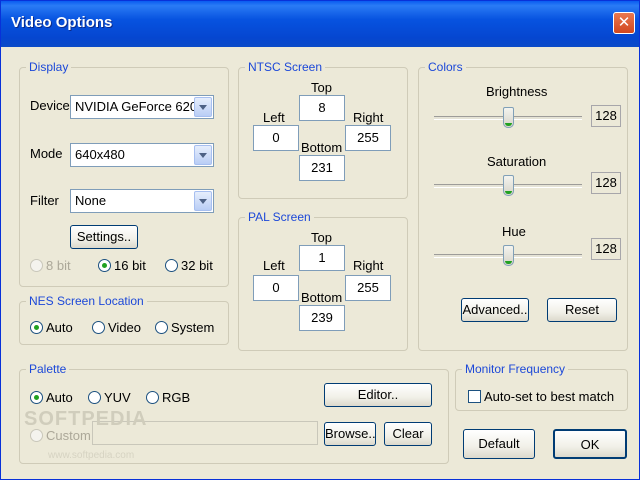 The image size is (640, 480). Describe the element at coordinates (44, 200) in the screenshot. I see `filter-label: Filter` at that location.